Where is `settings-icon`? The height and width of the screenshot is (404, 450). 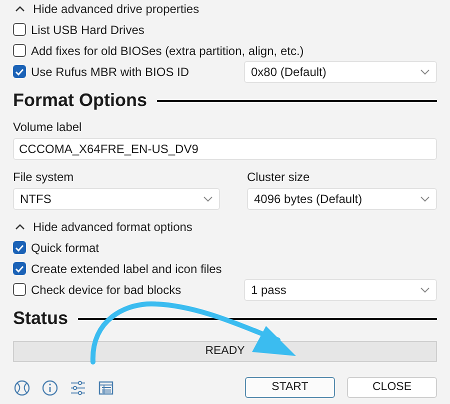 settings-icon is located at coordinates (78, 388).